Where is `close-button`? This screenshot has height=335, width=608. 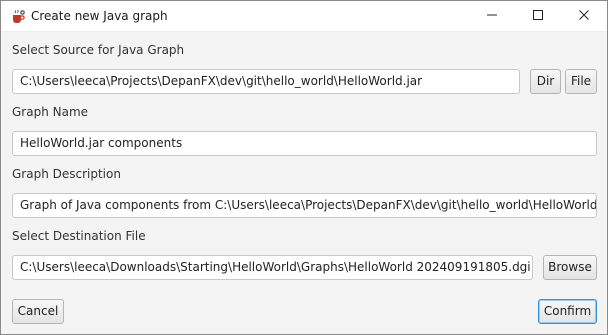
close-button is located at coordinates (584, 16).